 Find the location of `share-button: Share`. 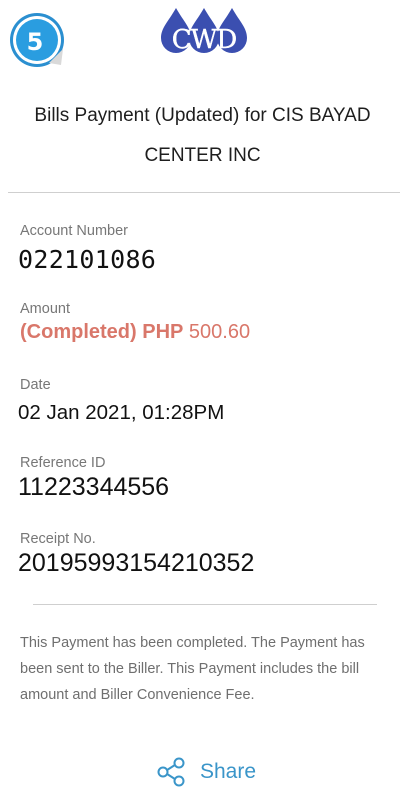

share-button: Share is located at coordinates (206, 772).